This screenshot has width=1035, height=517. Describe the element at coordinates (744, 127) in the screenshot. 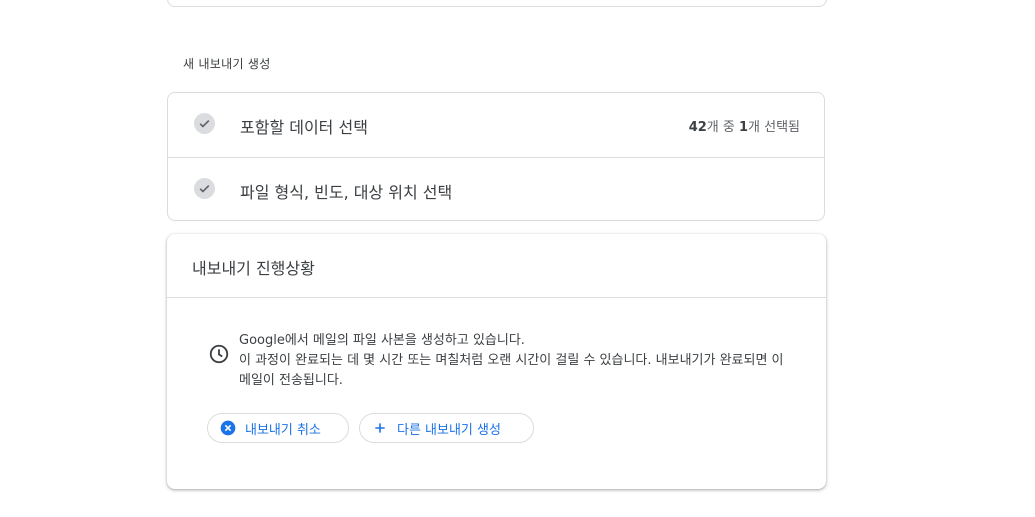

I see `step-selection-status: 42개 중 1개 선택됨` at that location.